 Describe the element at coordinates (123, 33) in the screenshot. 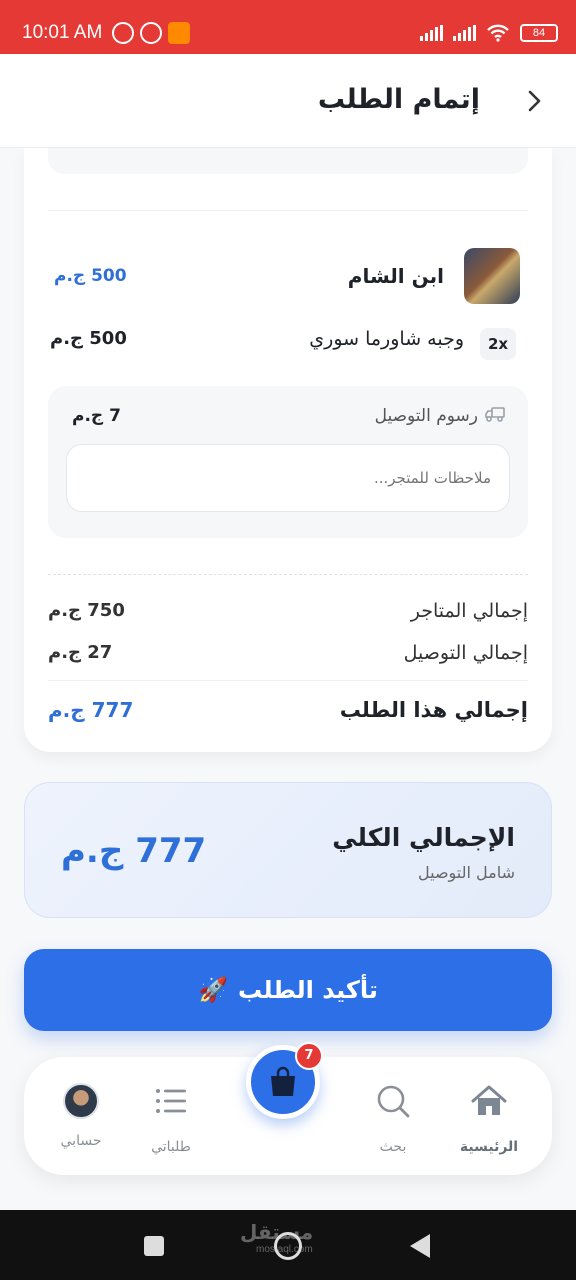

I see `alarm-icon` at that location.